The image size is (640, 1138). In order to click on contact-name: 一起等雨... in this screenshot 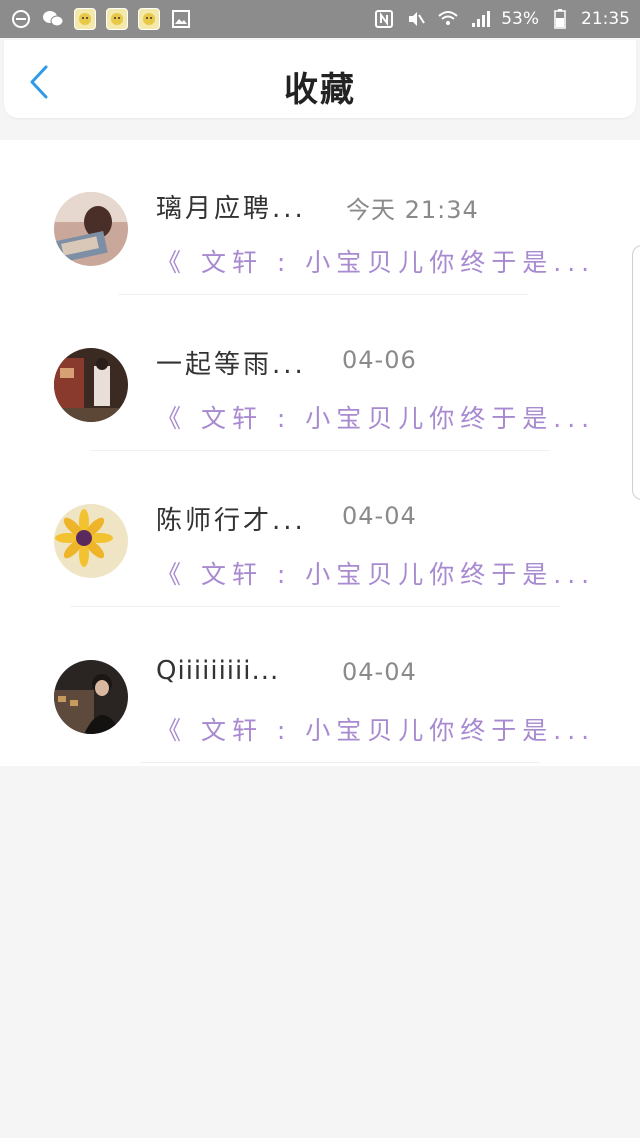, I will do `click(231, 365)`.